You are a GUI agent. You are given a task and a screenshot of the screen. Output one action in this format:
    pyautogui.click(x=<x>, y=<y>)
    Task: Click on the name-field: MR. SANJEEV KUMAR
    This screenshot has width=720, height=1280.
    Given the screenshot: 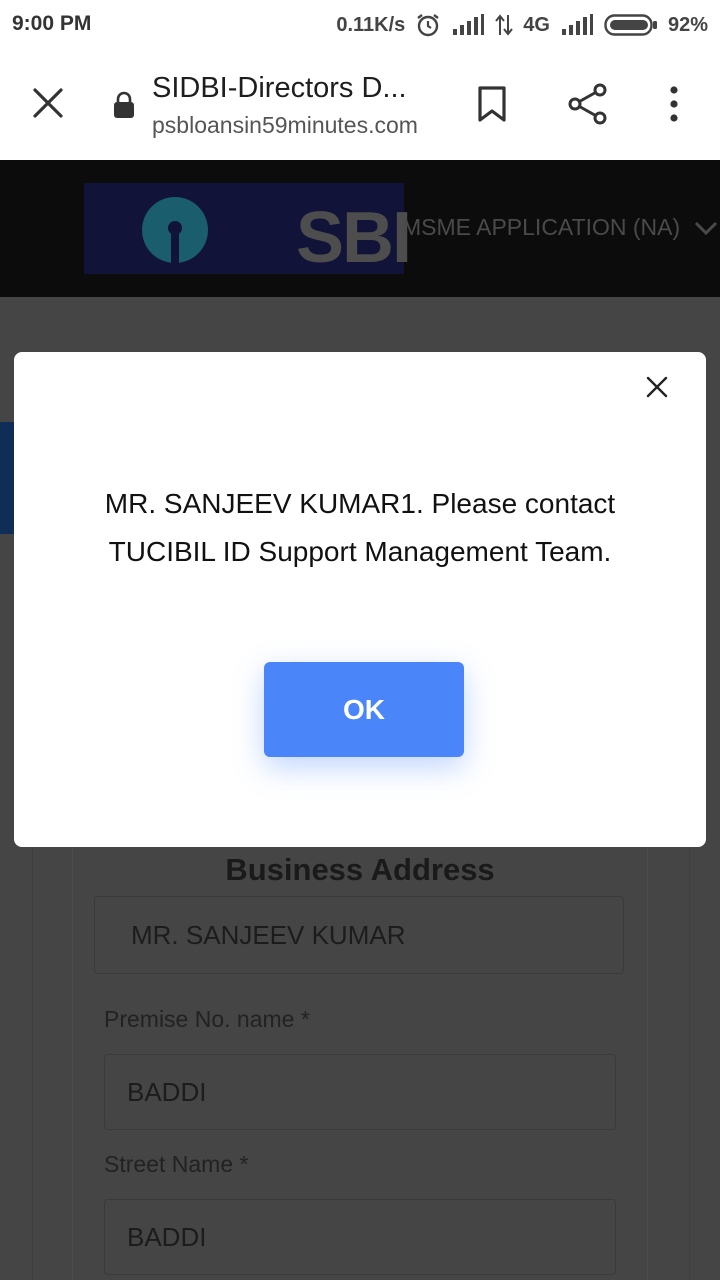 What is the action you would take?
    pyautogui.click(x=359, y=935)
    